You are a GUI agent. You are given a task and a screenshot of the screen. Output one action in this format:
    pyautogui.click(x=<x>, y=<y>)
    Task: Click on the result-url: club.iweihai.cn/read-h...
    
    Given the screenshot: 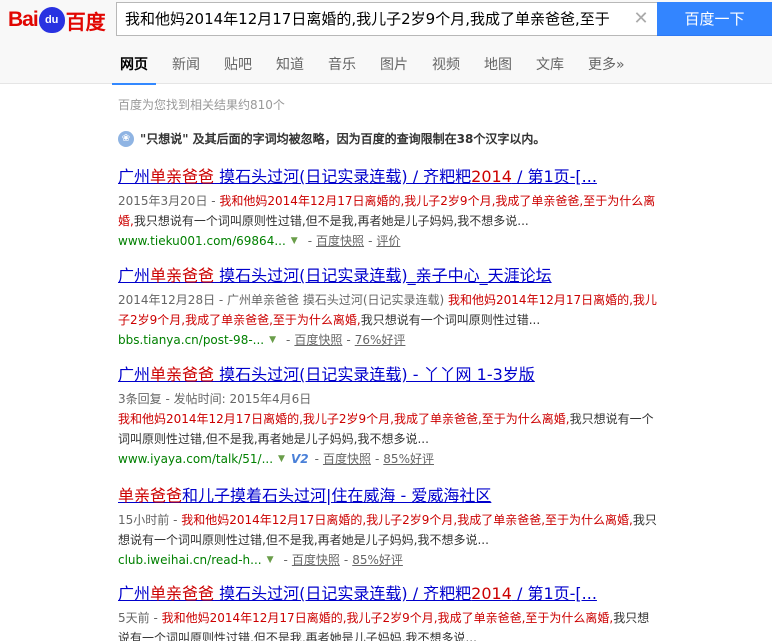 What is the action you would take?
    pyautogui.click(x=190, y=560)
    